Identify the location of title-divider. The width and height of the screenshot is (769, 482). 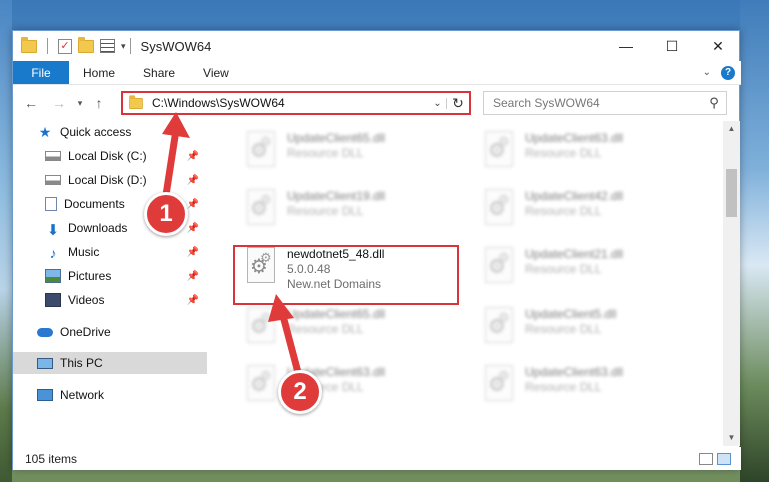
(130, 46).